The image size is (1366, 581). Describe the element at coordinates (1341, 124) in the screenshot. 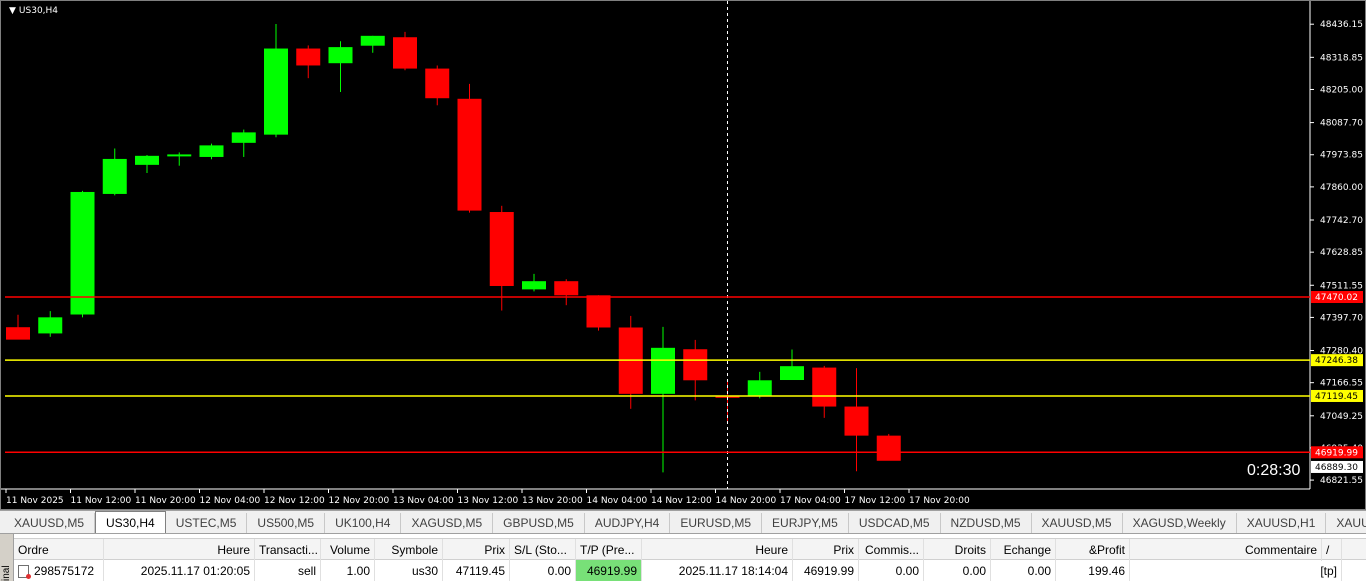

I see `price-tick-label: 48087.70` at that location.